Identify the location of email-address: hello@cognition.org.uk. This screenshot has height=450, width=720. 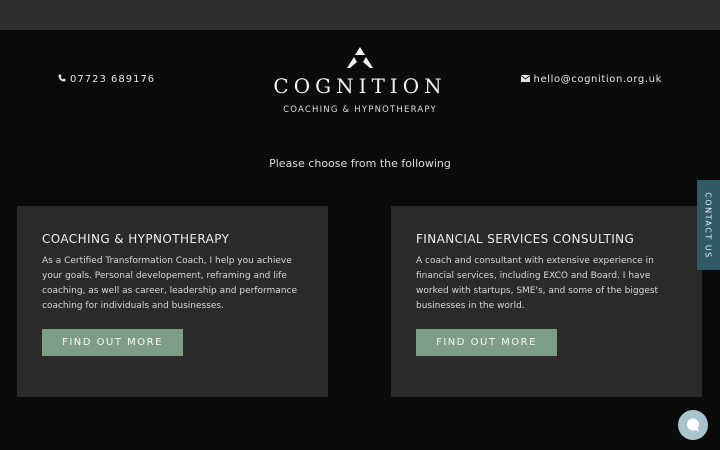
(597, 79).